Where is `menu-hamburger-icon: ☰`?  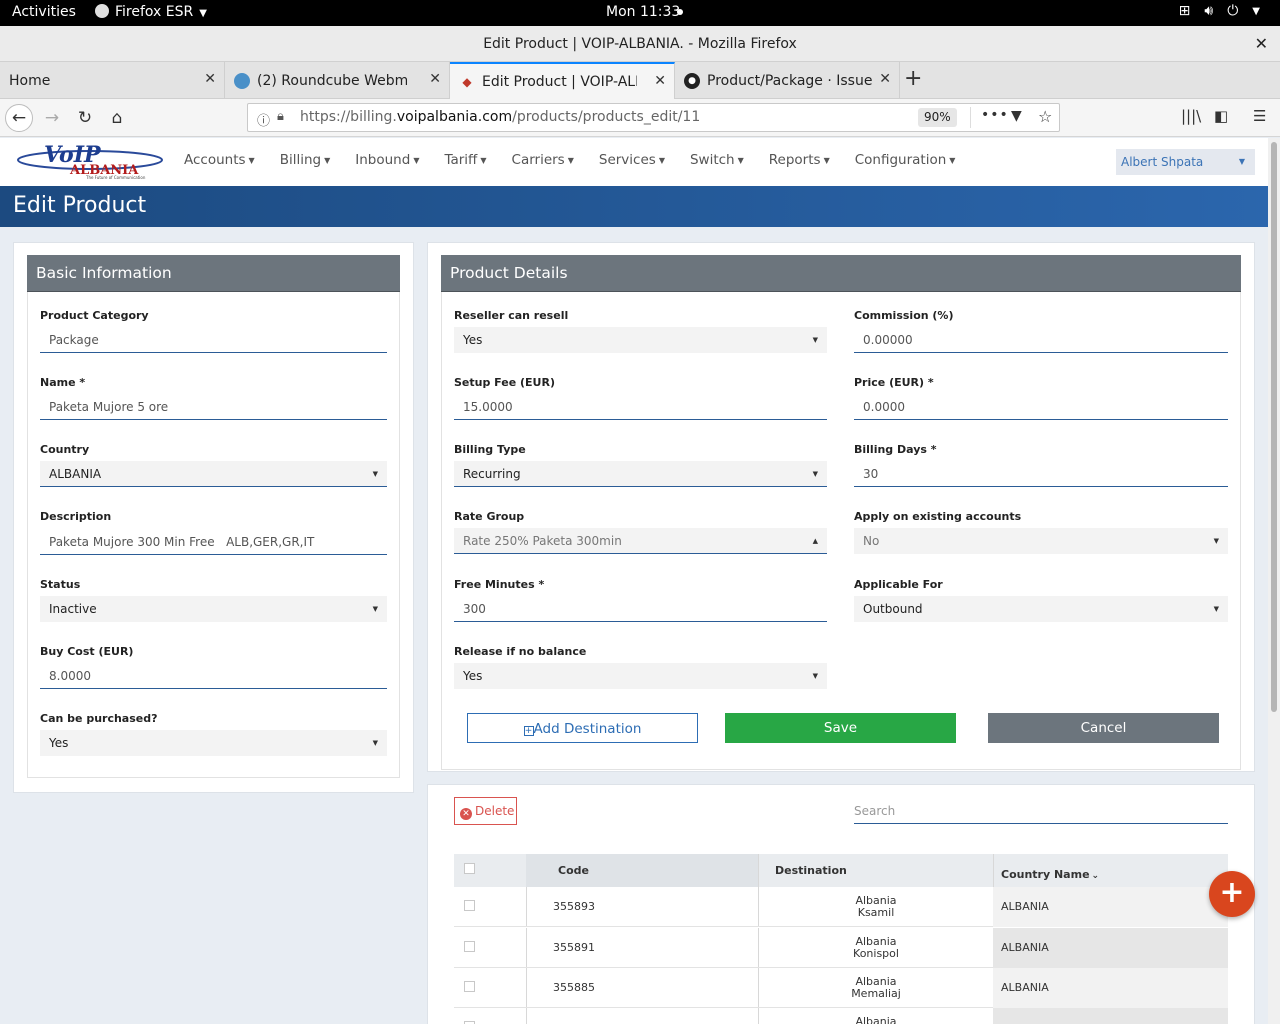 menu-hamburger-icon: ☰ is located at coordinates (1259, 116).